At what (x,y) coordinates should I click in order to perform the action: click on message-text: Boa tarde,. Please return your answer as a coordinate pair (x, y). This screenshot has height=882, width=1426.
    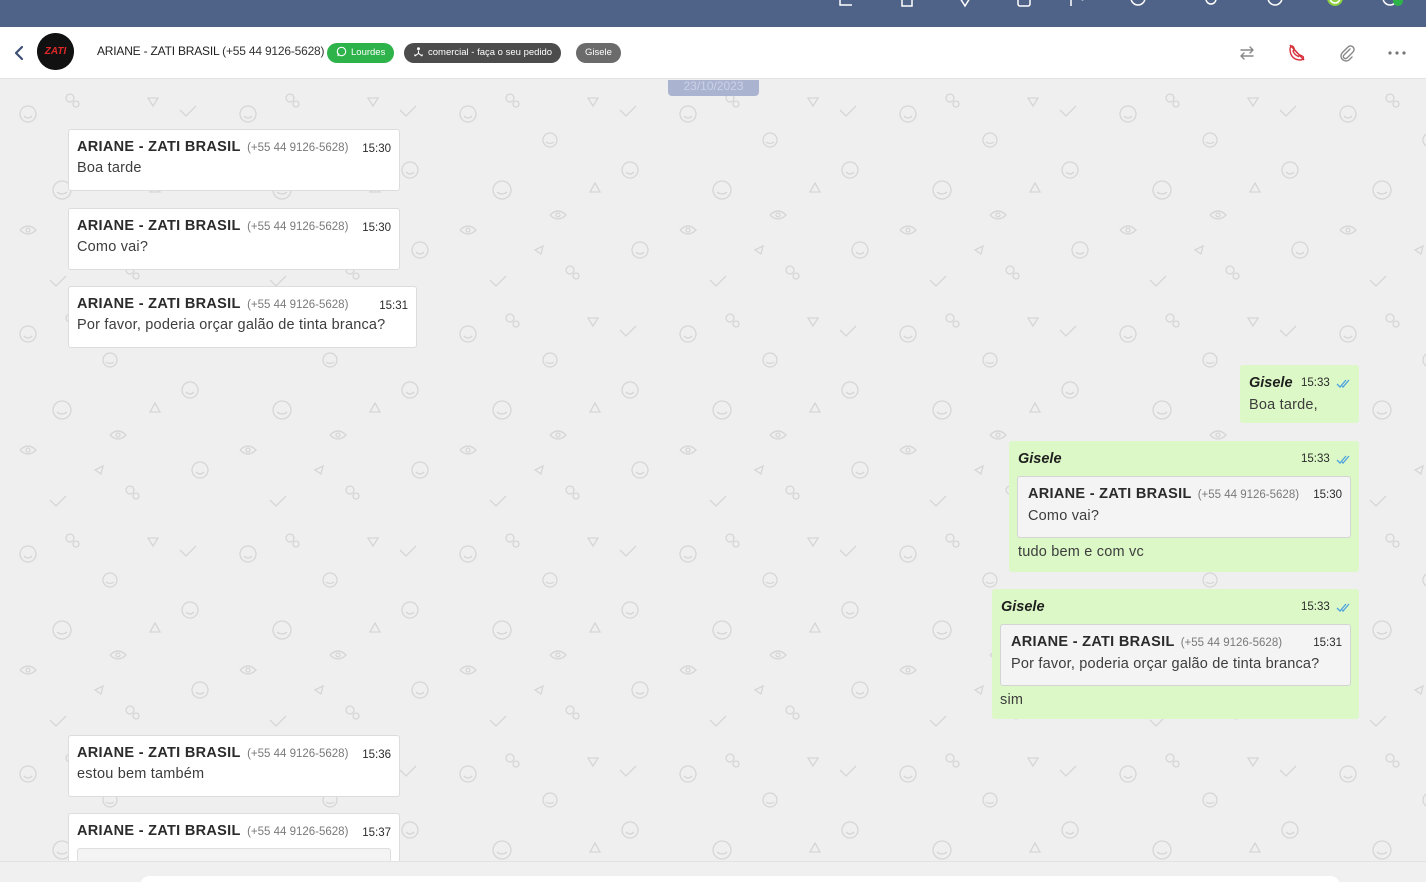
    Looking at the image, I should click on (1283, 405).